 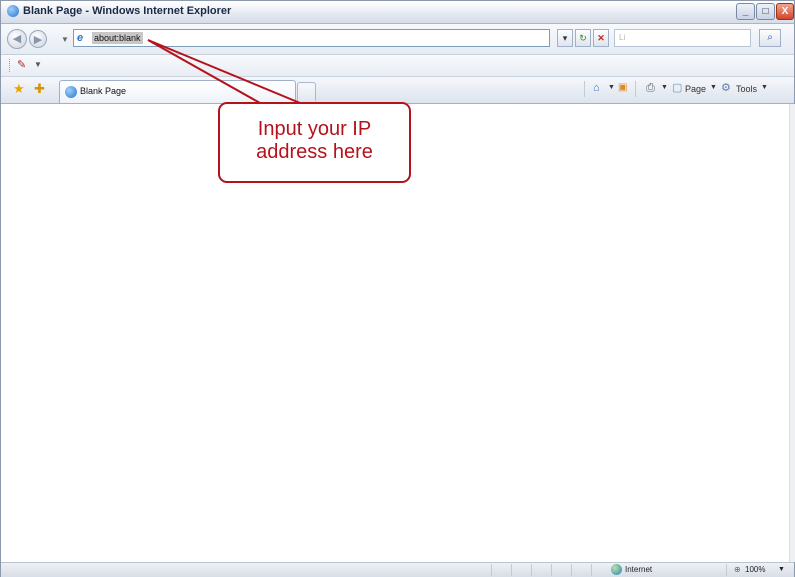 I want to click on callout-leader-lines, so click(x=224, y=71).